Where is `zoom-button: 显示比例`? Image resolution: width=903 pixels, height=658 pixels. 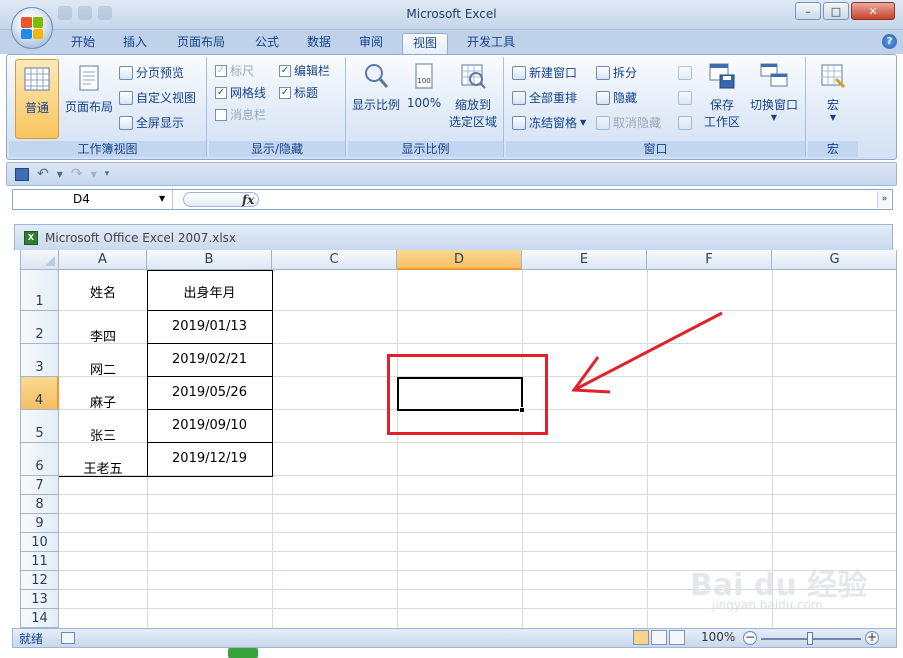 zoom-button: 显示比例 is located at coordinates (376, 87).